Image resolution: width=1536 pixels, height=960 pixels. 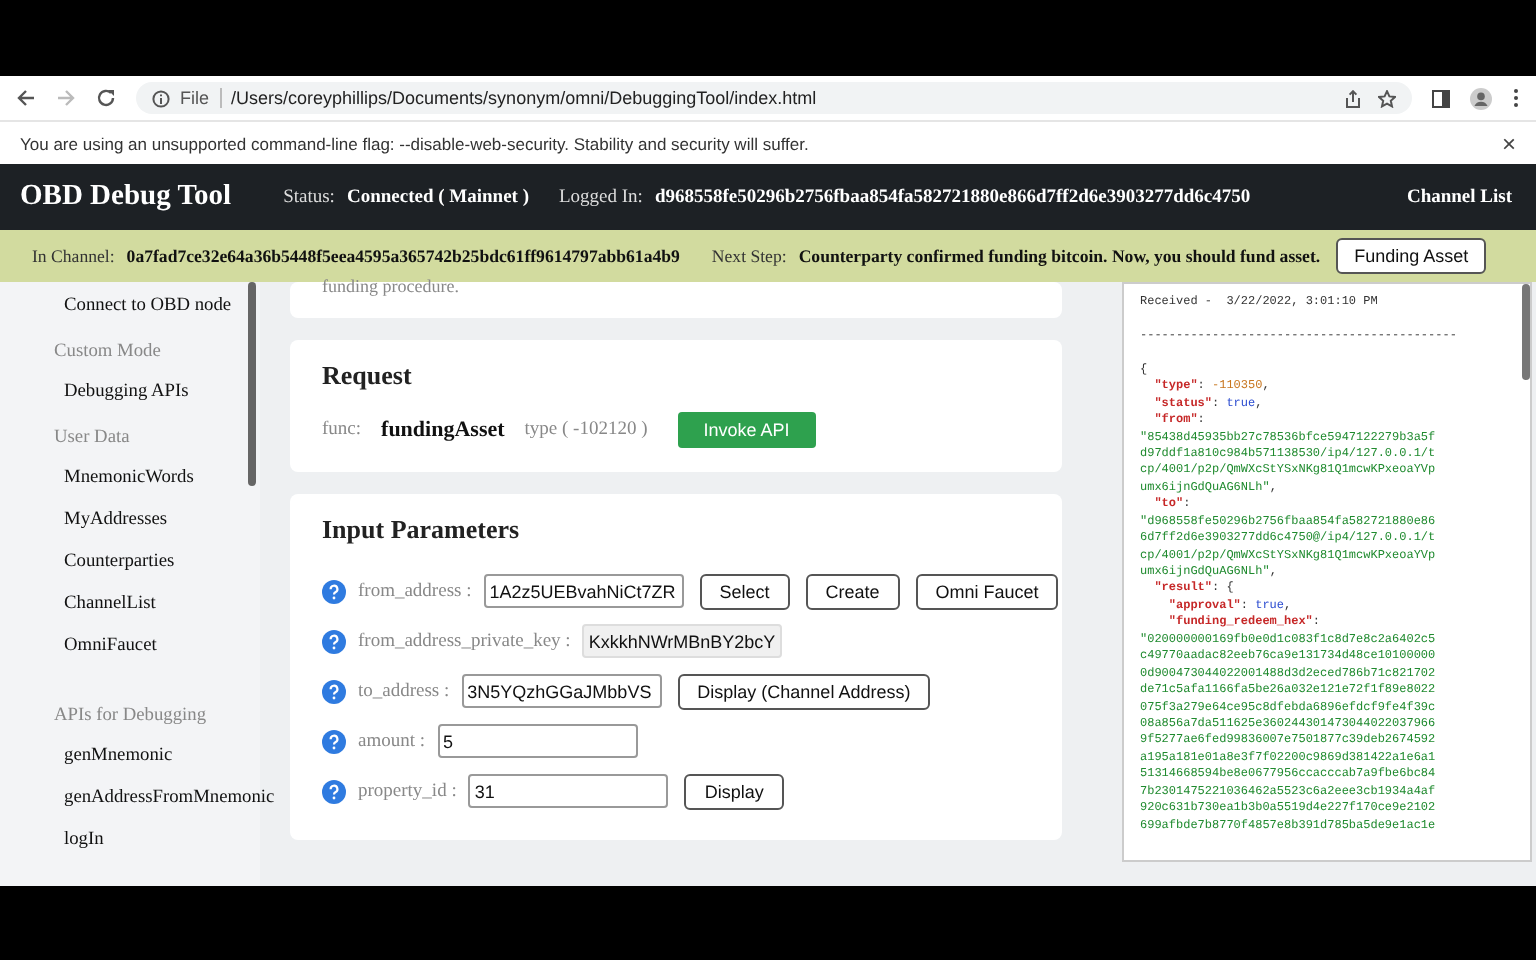 I want to click on url-text: /Users/coreyphillips/Documents/synonym/omni/DebuggingTool/index.html, so click(x=525, y=98).